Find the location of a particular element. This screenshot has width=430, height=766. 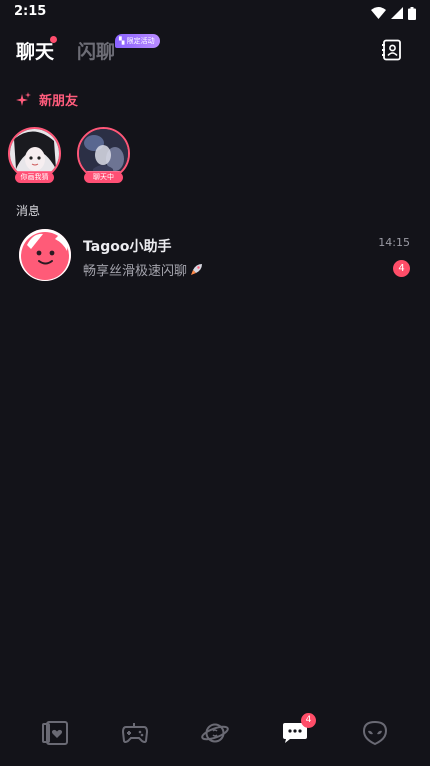

conversation-preview: 畅享丝滑极速闪聊 is located at coordinates (143, 269).